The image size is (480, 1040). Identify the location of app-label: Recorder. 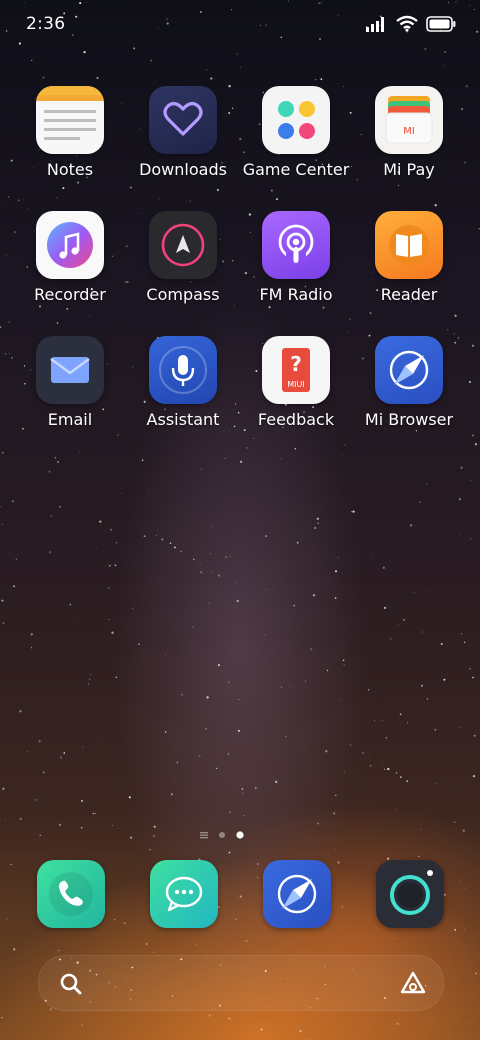
(70, 294).